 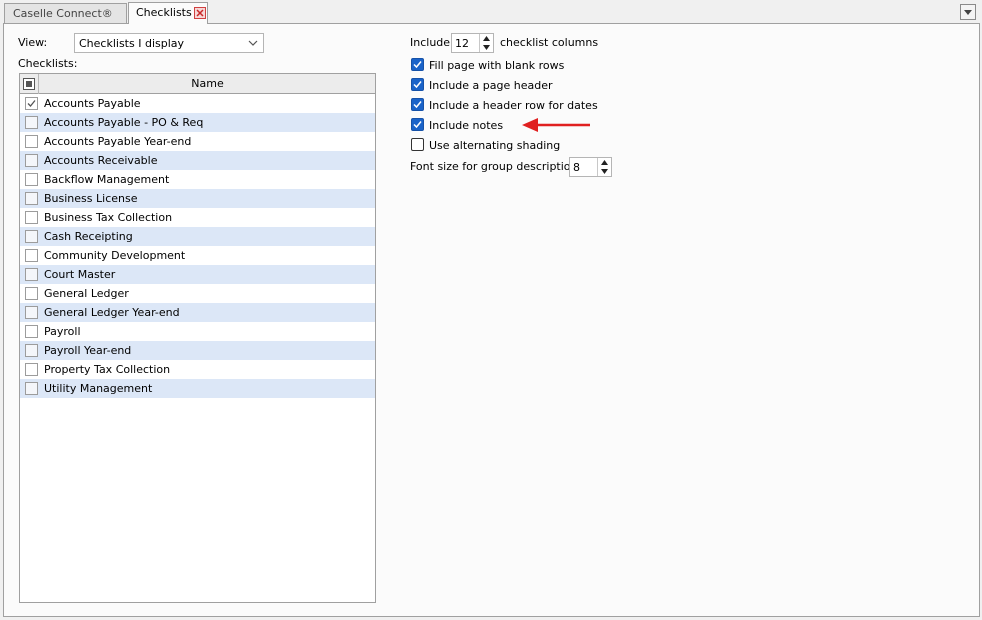 I want to click on tab-caselle-connect: Caselle Connect®, so click(x=65, y=13).